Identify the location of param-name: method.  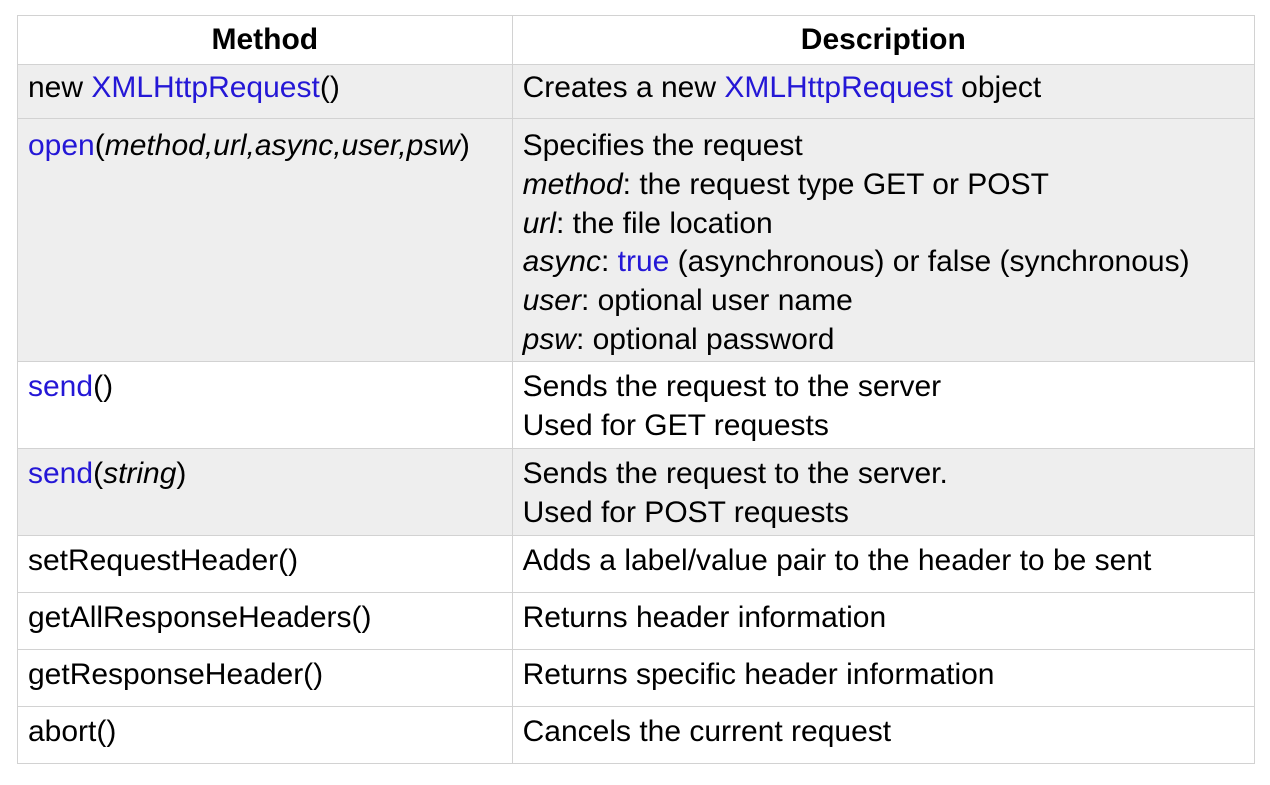
(572, 184).